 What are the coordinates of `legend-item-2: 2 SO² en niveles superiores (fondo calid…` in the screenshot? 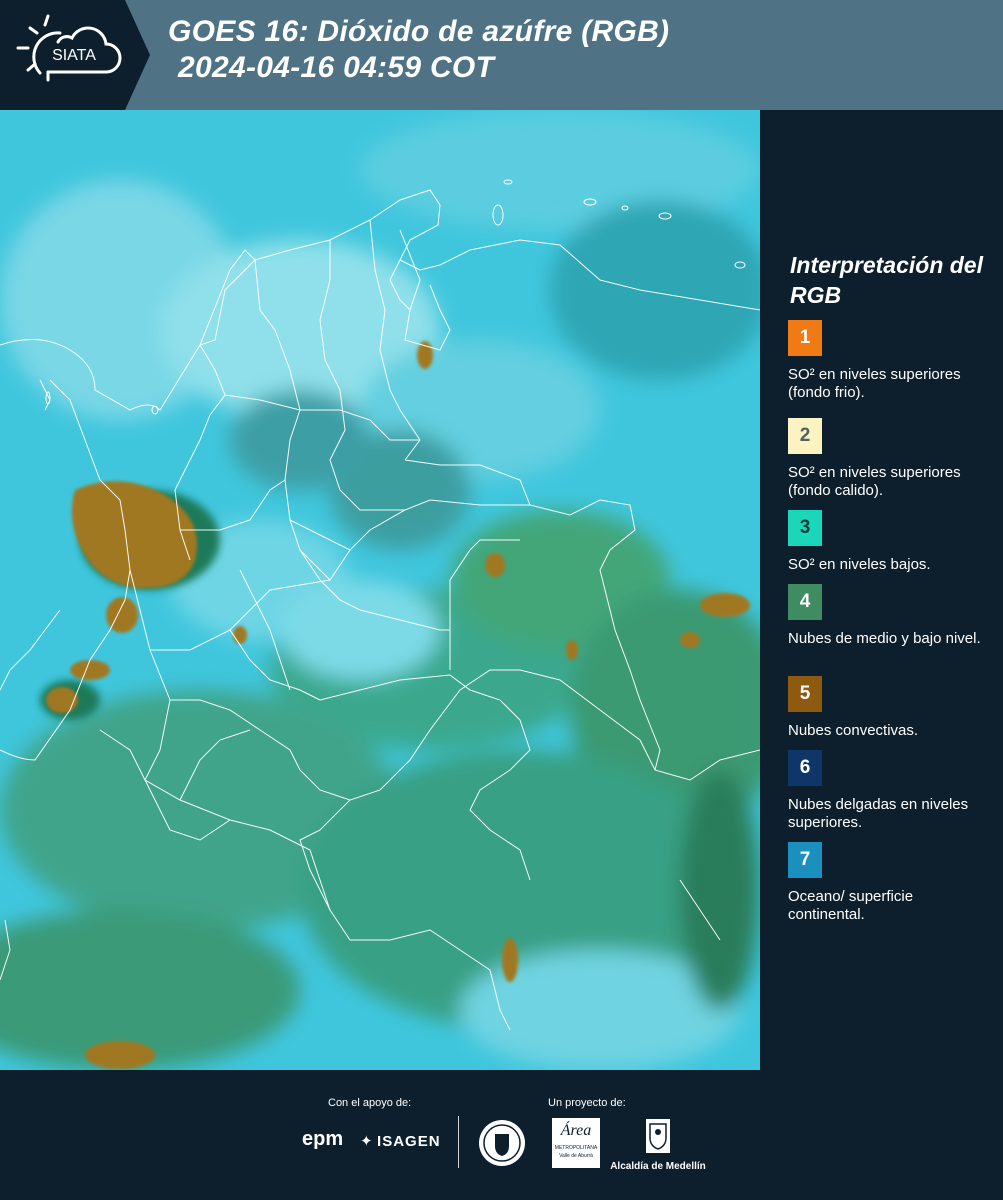 It's located at (893, 459).